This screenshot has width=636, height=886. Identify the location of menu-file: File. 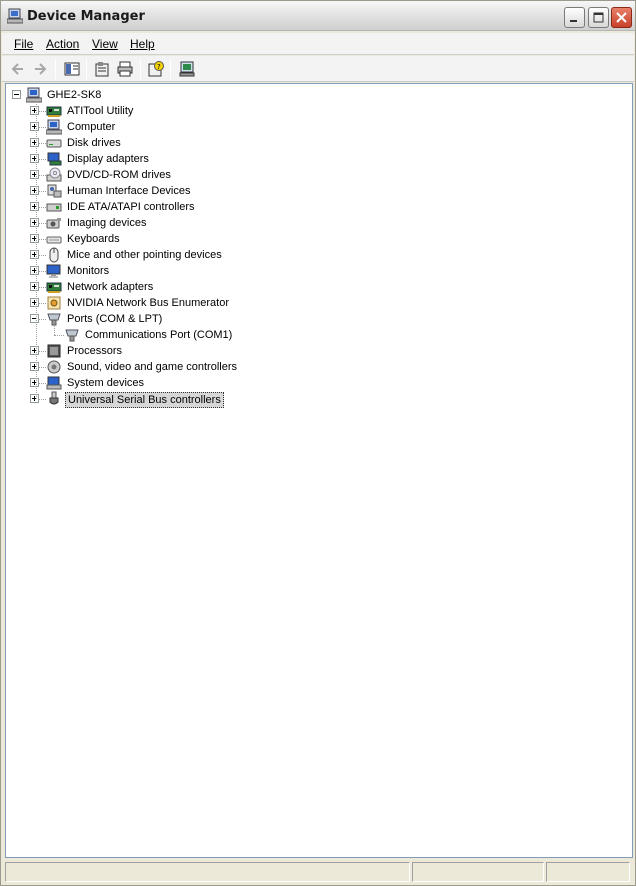
(23, 44).